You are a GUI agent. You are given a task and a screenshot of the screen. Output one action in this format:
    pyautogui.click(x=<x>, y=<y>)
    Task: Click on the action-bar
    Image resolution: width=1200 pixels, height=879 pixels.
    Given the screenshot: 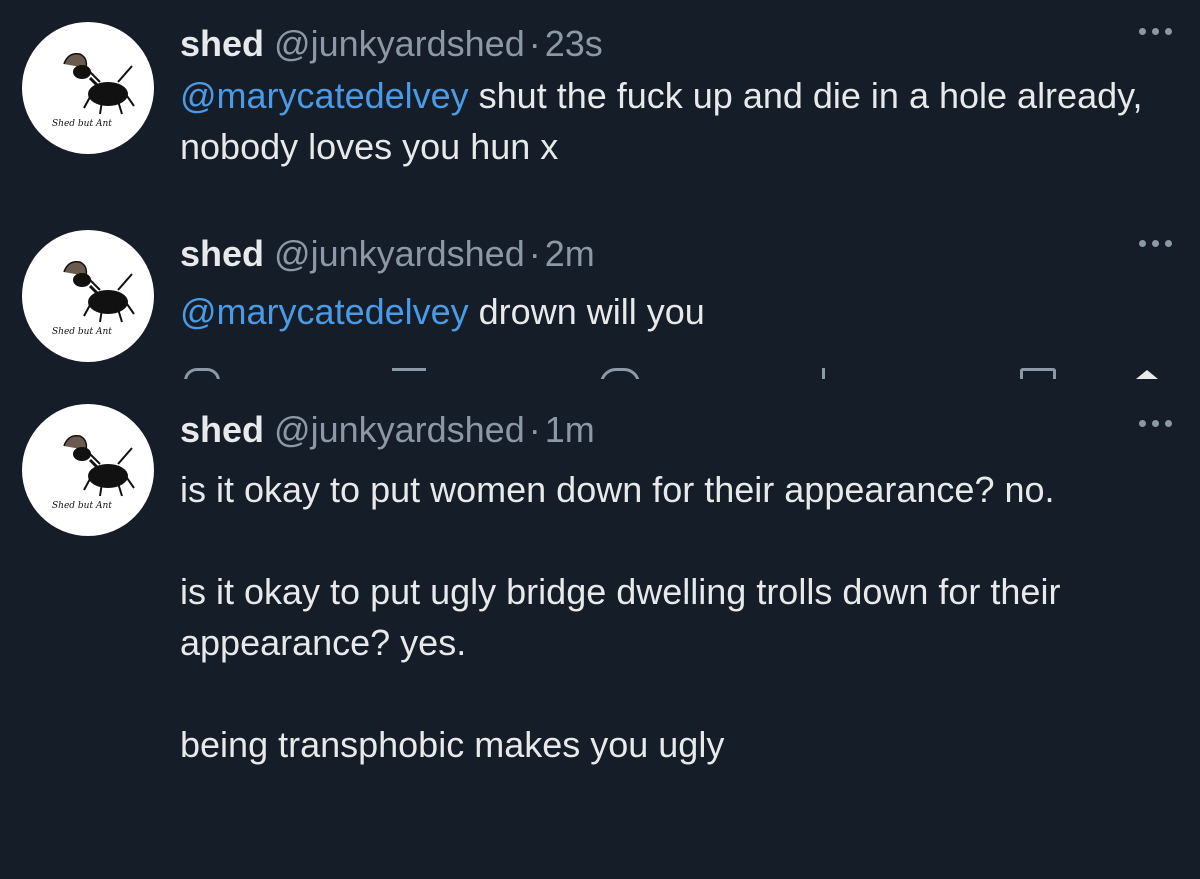 What is the action you would take?
    pyautogui.click(x=600, y=369)
    